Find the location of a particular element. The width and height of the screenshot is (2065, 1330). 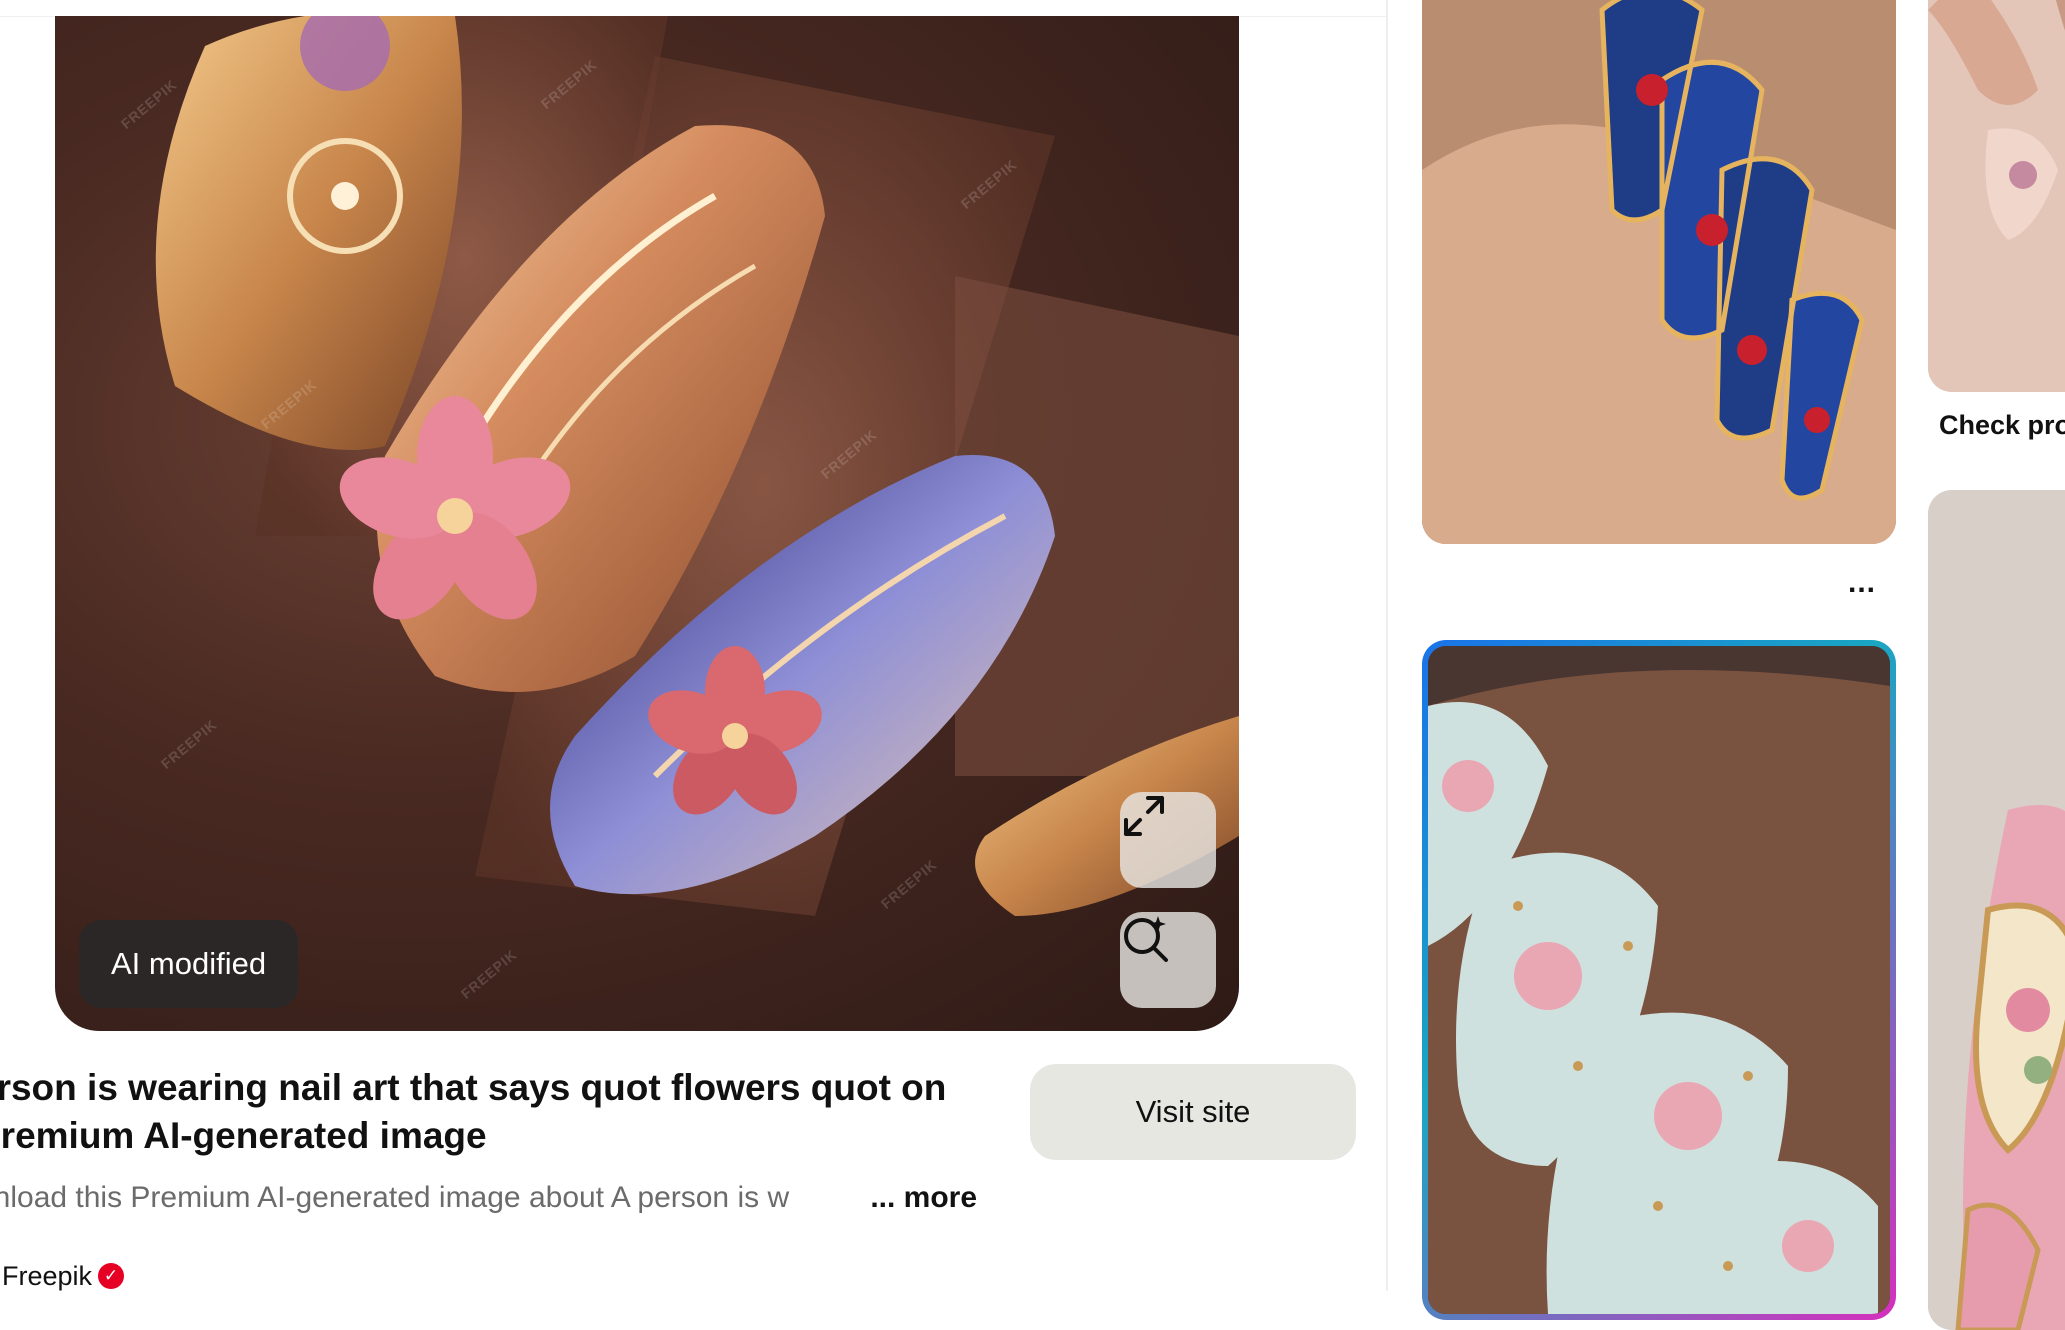

source-attribution: Freepik ✓ is located at coordinates (63, 1276).